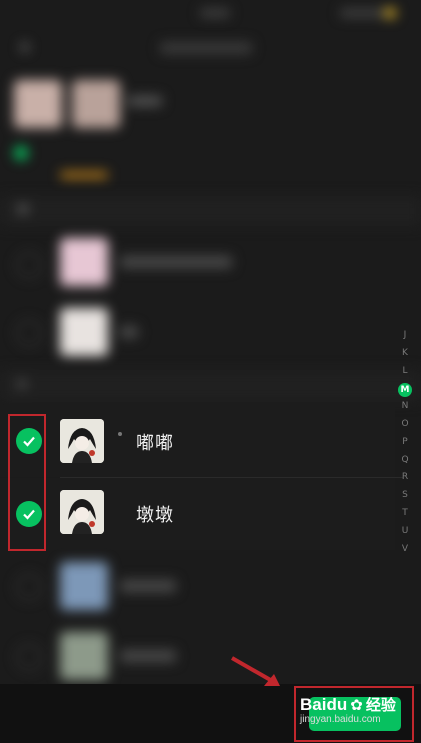 The image size is (421, 743). What do you see at coordinates (324, 704) in the screenshot?
I see `watermark-brand: Baidu` at bounding box center [324, 704].